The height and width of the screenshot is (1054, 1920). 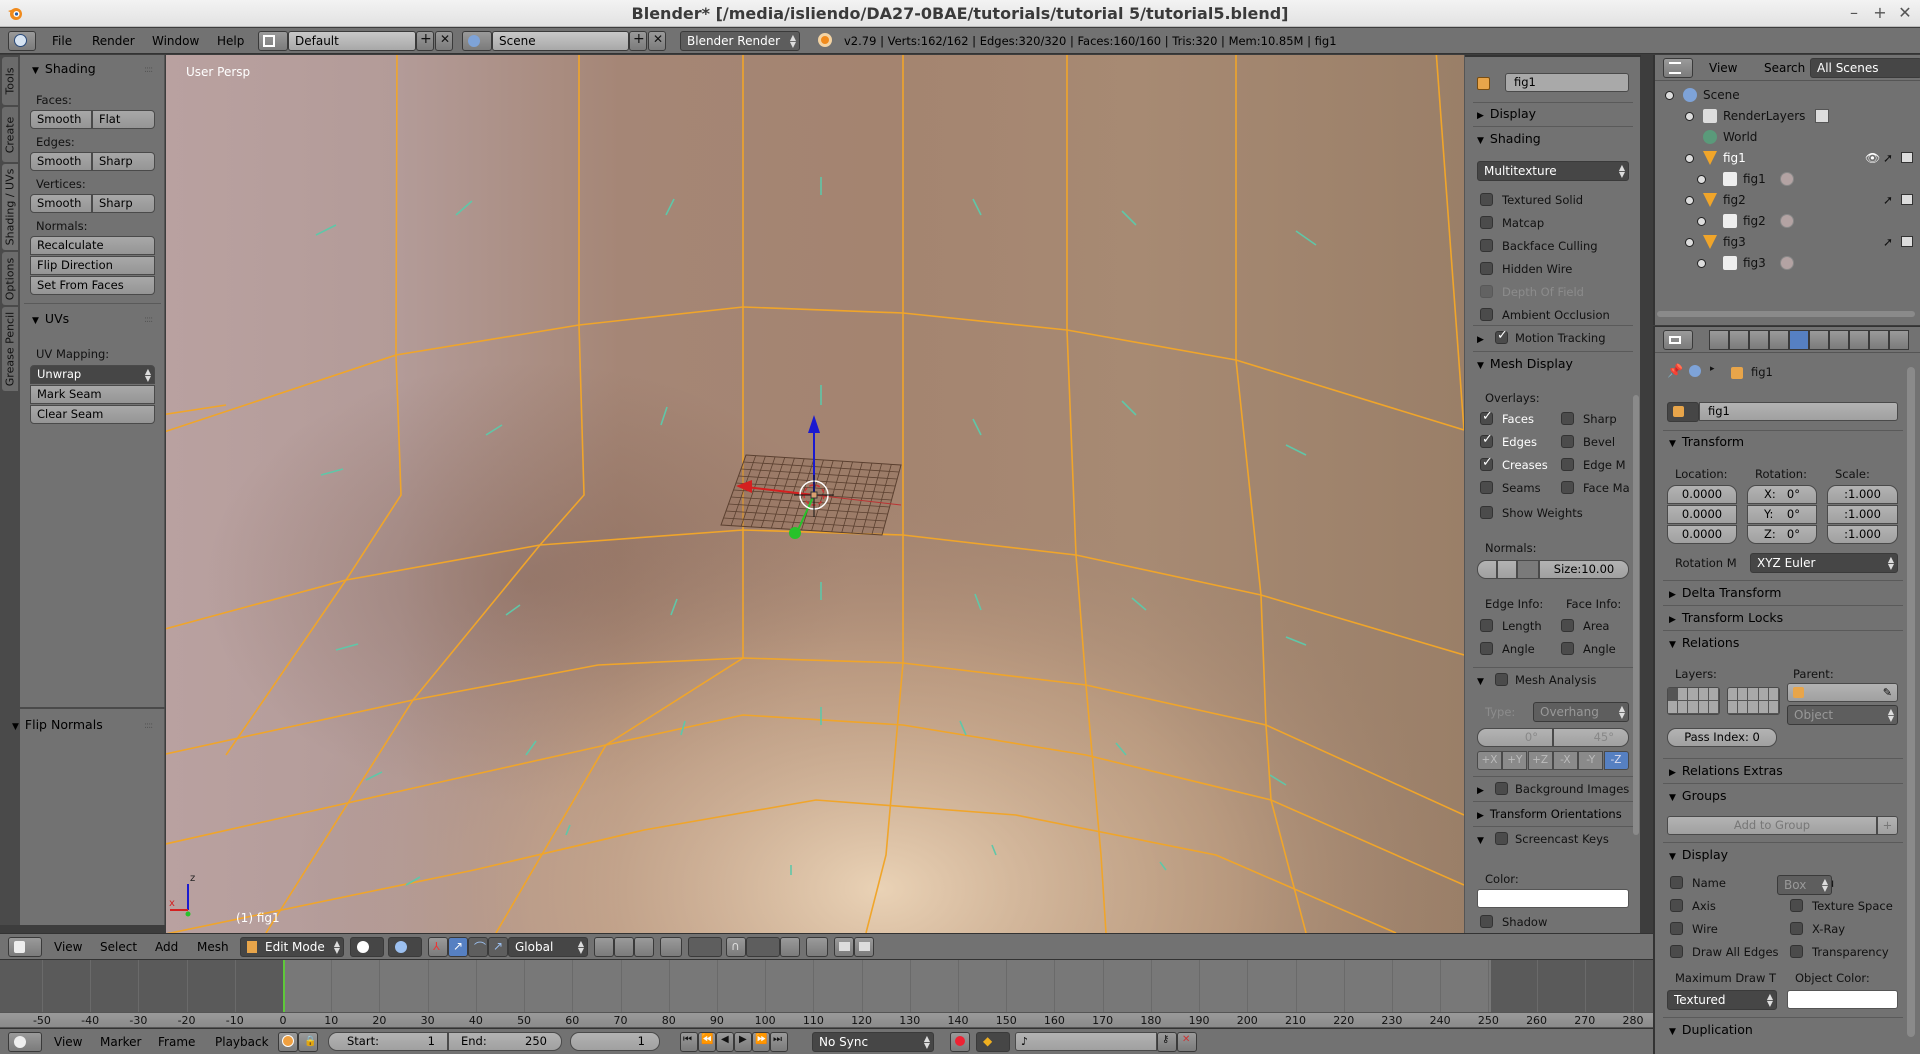 I want to click on outliner-row: fig2, so click(x=1787, y=221).